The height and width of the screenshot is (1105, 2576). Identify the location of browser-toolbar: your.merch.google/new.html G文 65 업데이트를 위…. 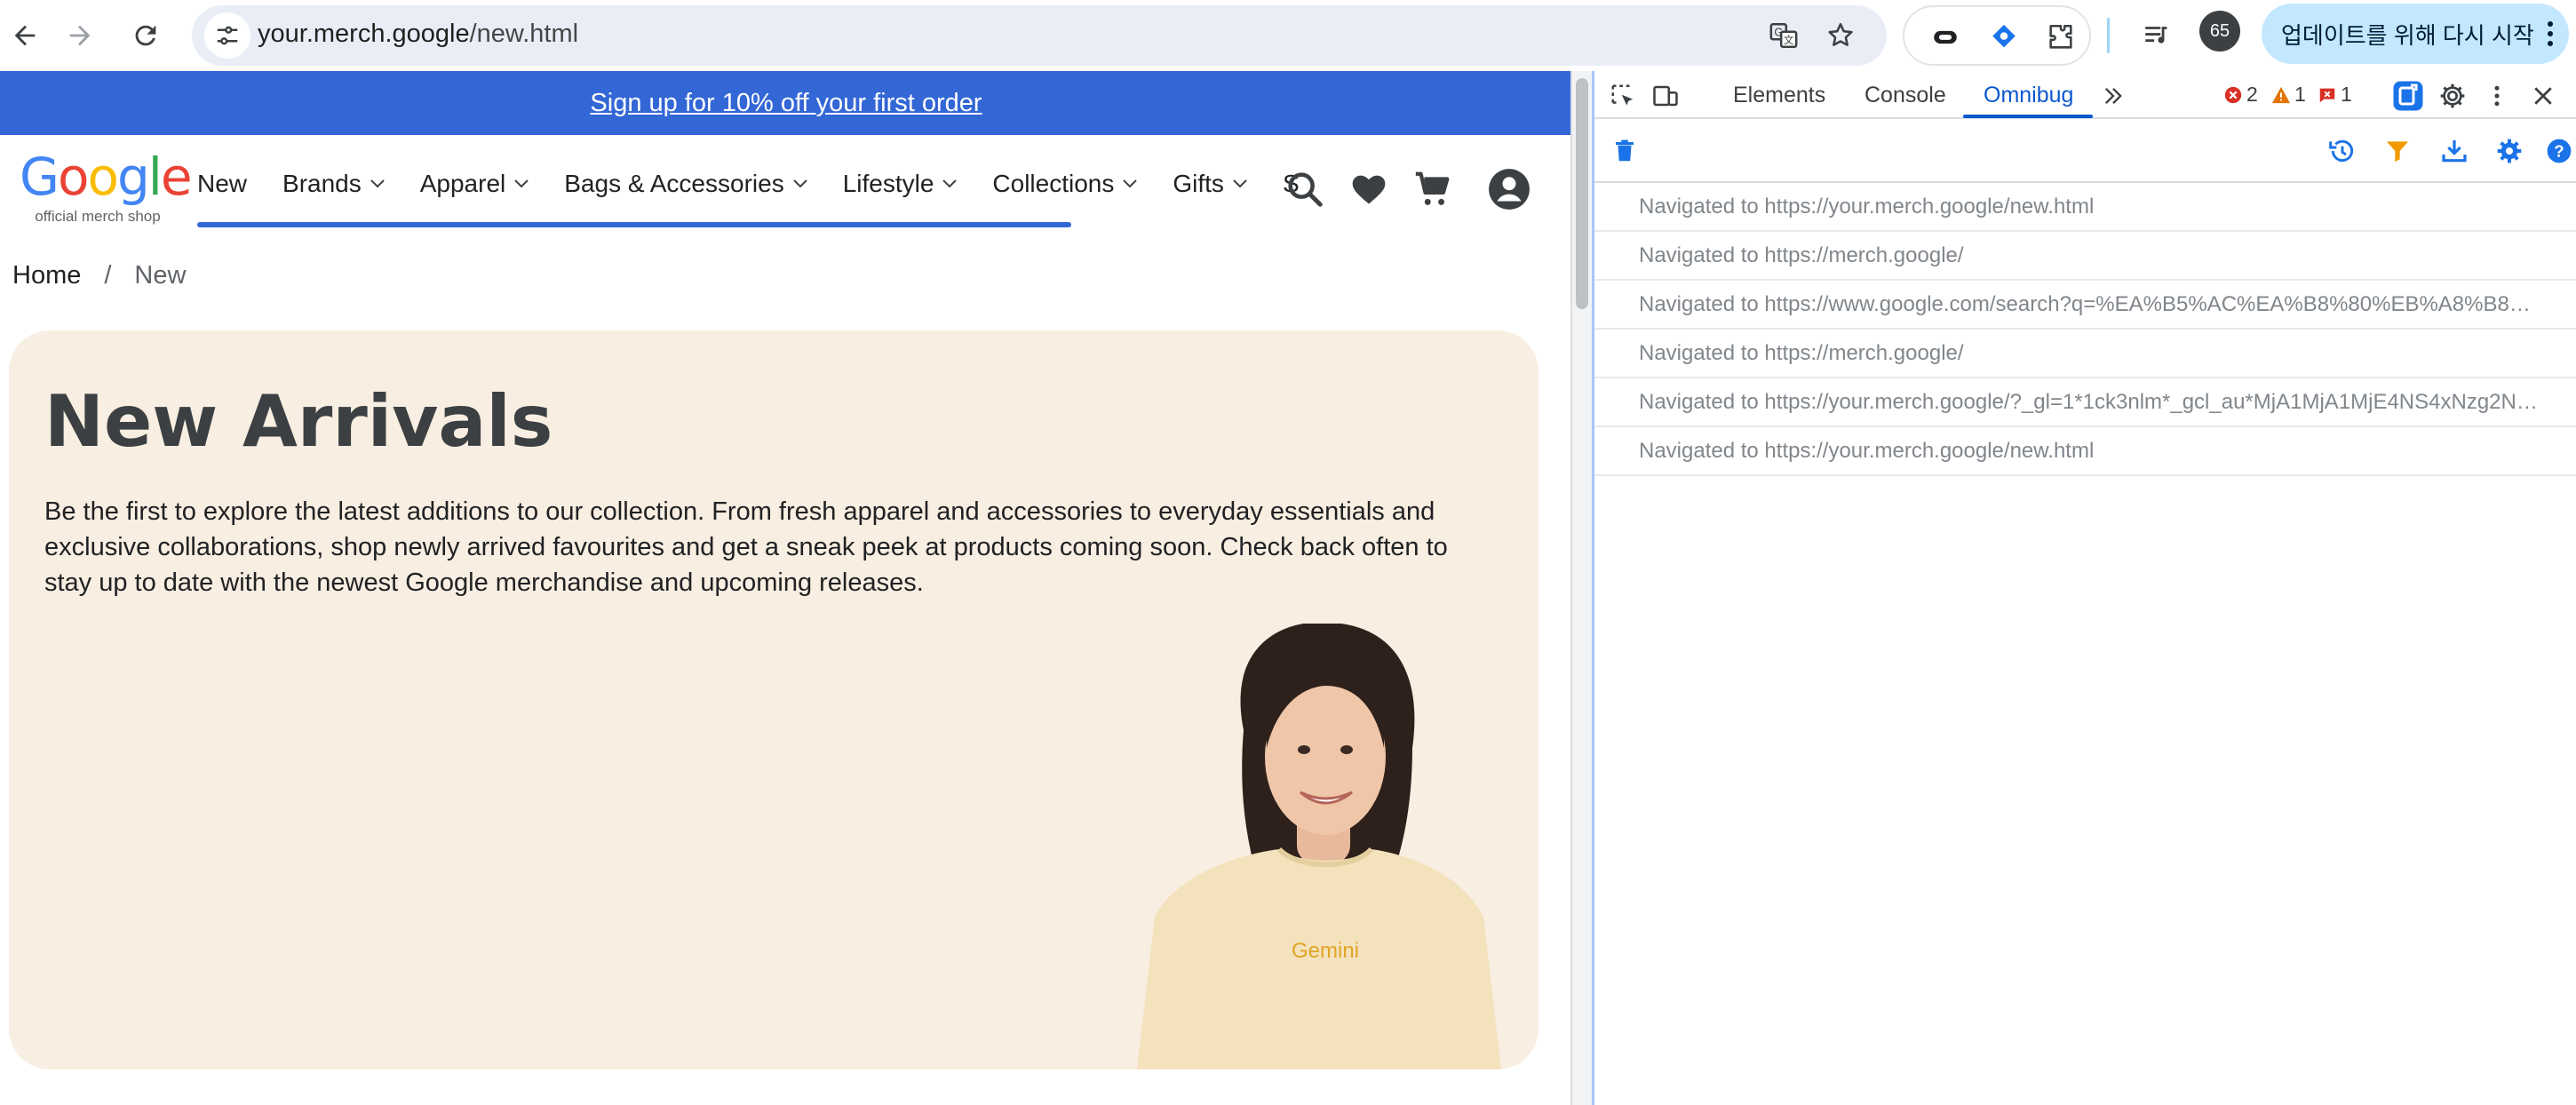
(1288, 35).